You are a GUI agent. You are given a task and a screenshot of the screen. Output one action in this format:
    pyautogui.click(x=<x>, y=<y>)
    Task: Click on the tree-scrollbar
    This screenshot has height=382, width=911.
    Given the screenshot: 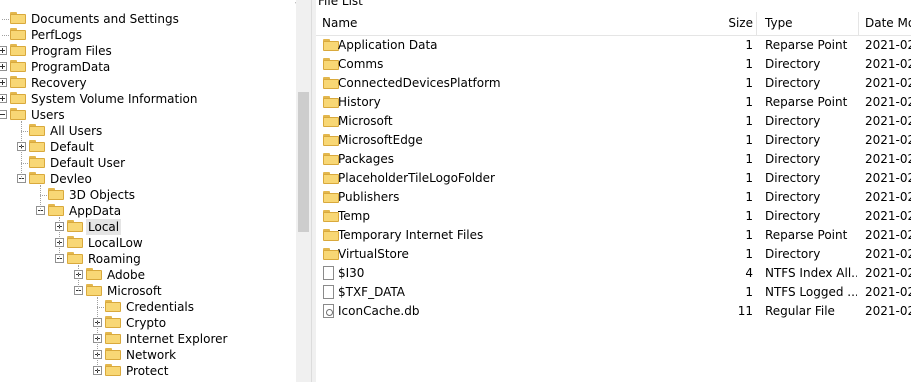 What is the action you would take?
    pyautogui.click(x=303, y=191)
    